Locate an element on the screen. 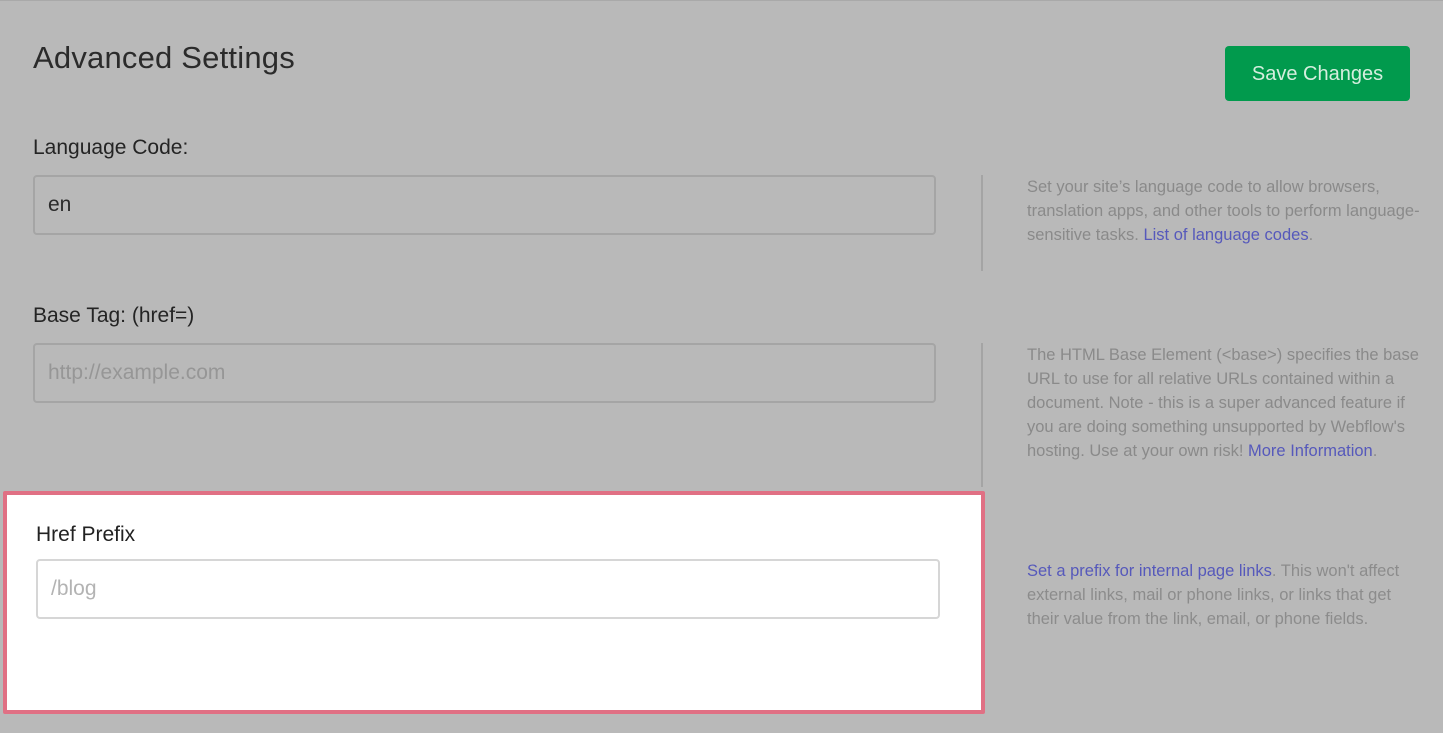 The image size is (1443, 733). top-divider is located at coordinates (721, 0).